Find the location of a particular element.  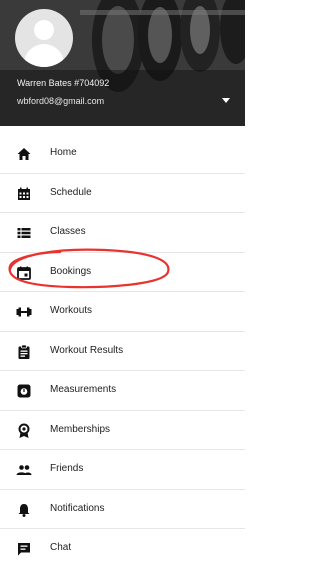

menu-item-workout-results: Workout Results is located at coordinates (122, 351).